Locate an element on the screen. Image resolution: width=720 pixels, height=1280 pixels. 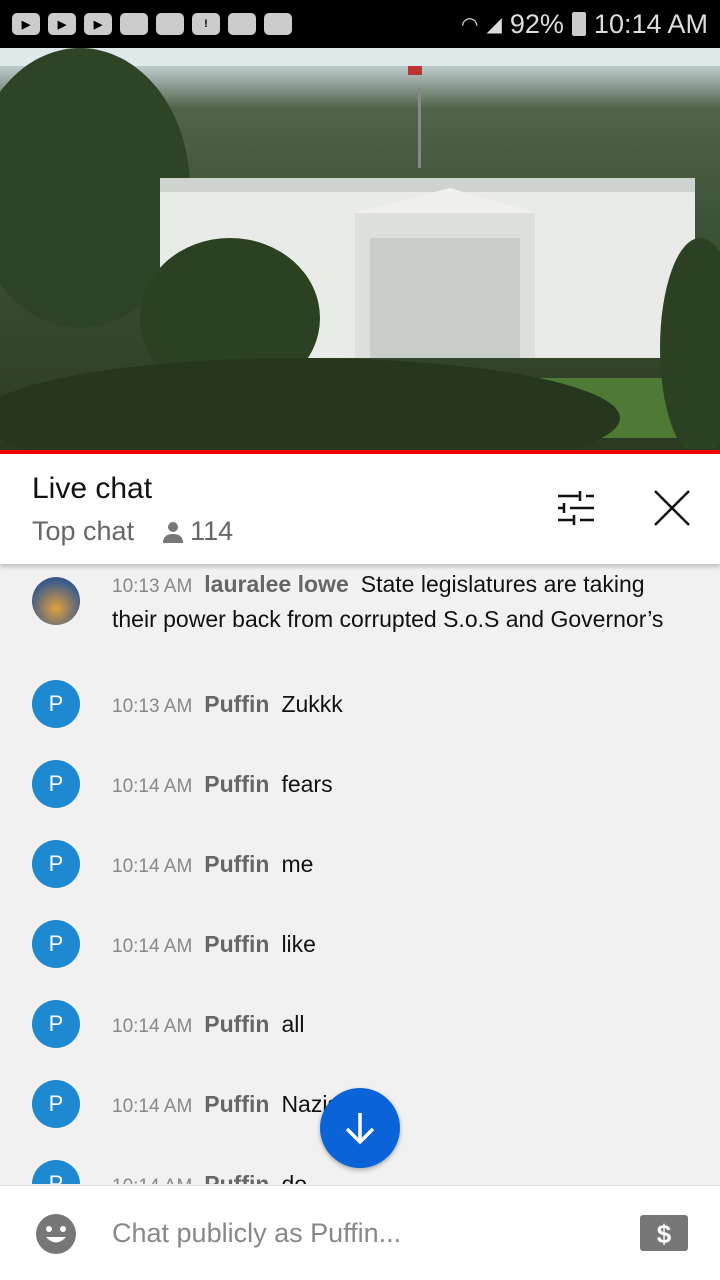
chat-header: Live chat Top chat 114 is located at coordinates (360, 509).